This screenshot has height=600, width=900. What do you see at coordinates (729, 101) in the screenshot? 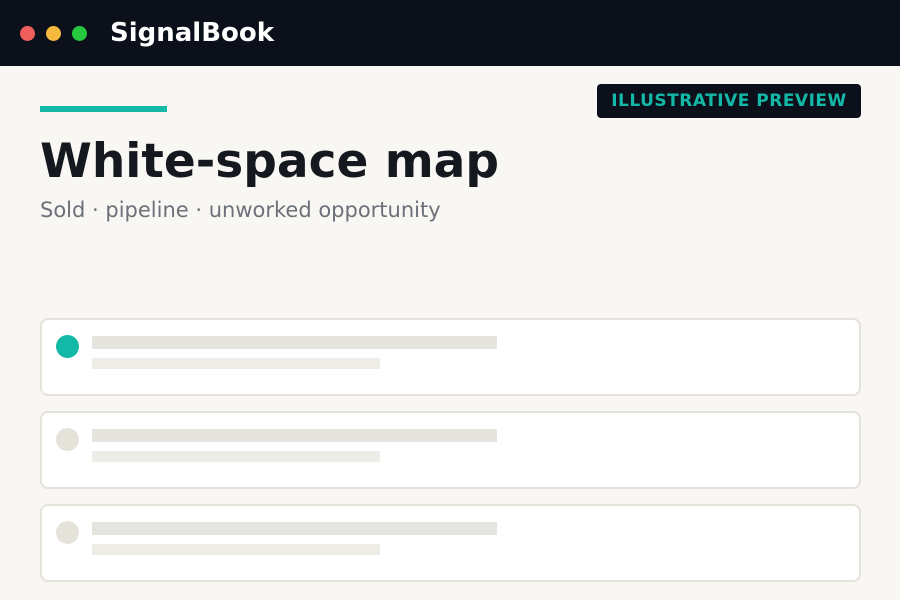
I see `illustrative-preview-badge: ILLUSTRATIVE PREVIEW` at bounding box center [729, 101].